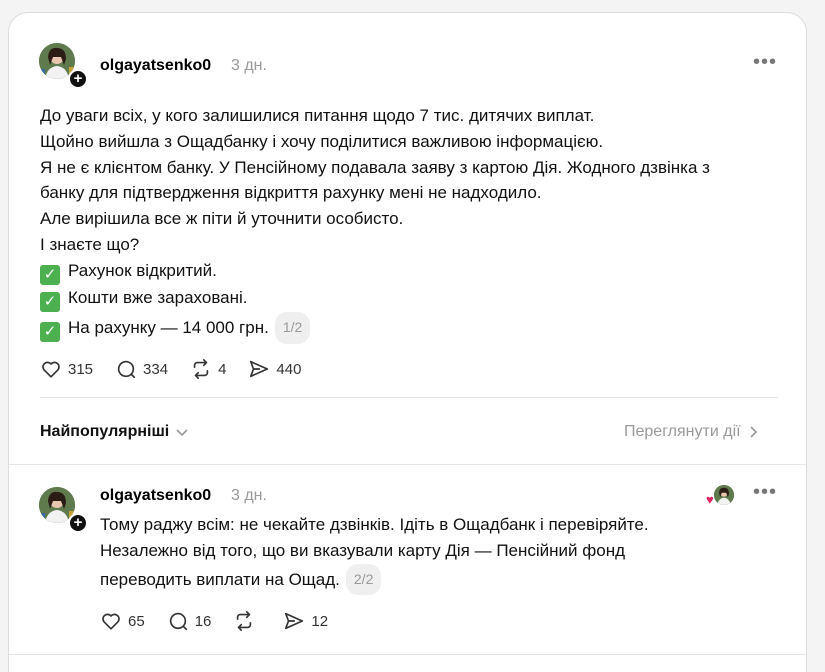 The image size is (825, 672). What do you see at coordinates (122, 621) in the screenshot?
I see `like-button: 65` at bounding box center [122, 621].